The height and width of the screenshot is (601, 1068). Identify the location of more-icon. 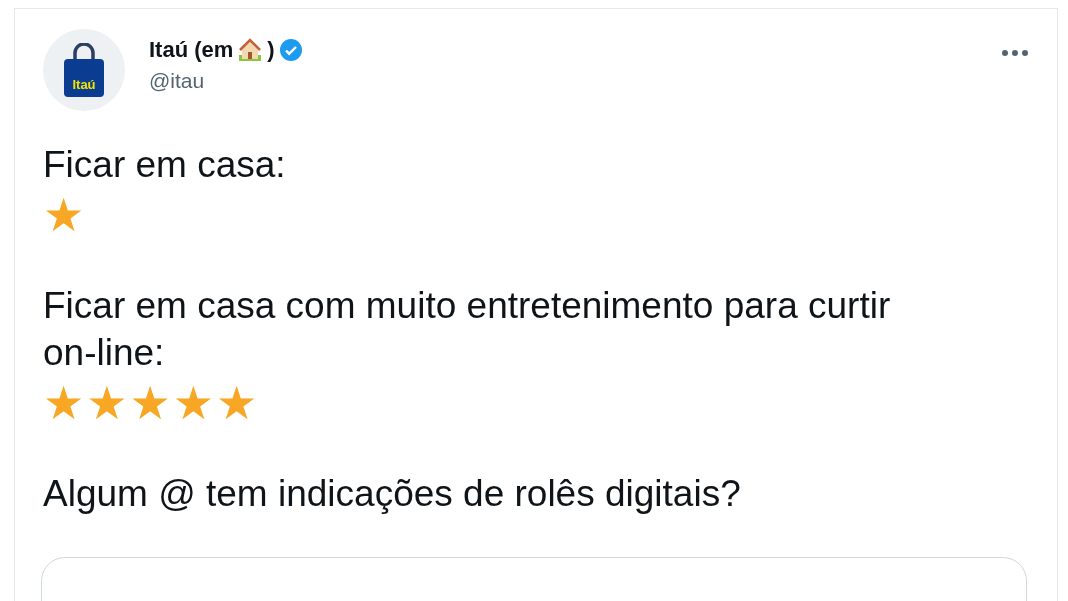
(1015, 53).